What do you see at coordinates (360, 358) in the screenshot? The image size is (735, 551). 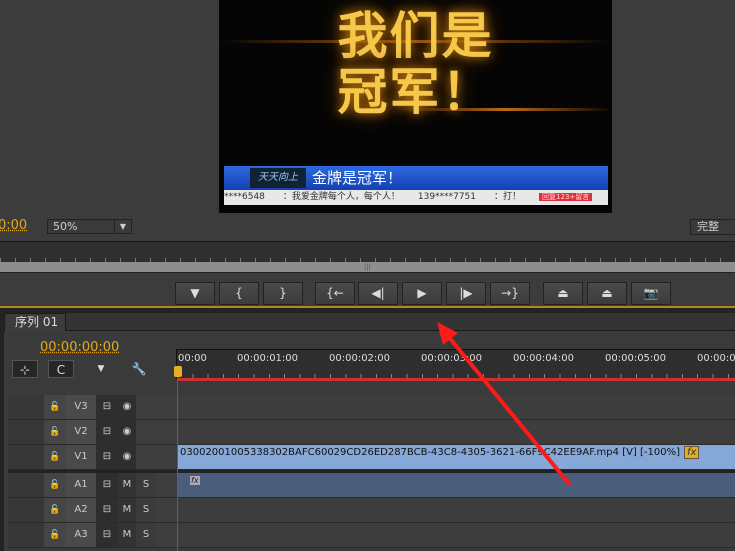 I see `ruler-label: 00:00:02:00` at bounding box center [360, 358].